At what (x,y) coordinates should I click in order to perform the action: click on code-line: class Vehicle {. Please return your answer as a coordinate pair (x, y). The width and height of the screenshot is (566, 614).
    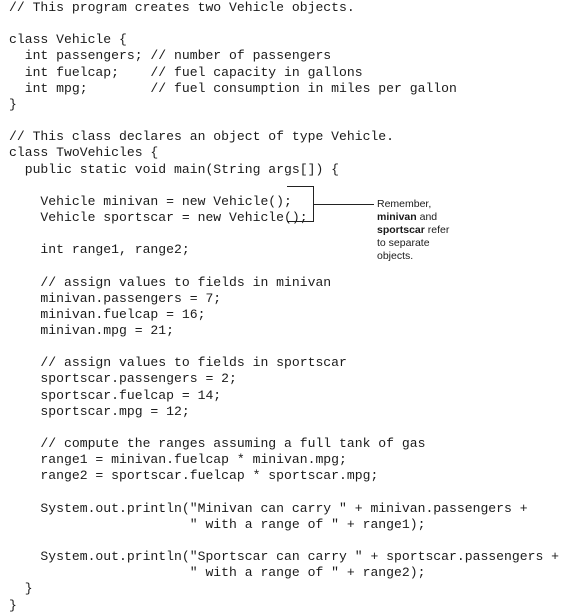
    Looking at the image, I should click on (68, 40).